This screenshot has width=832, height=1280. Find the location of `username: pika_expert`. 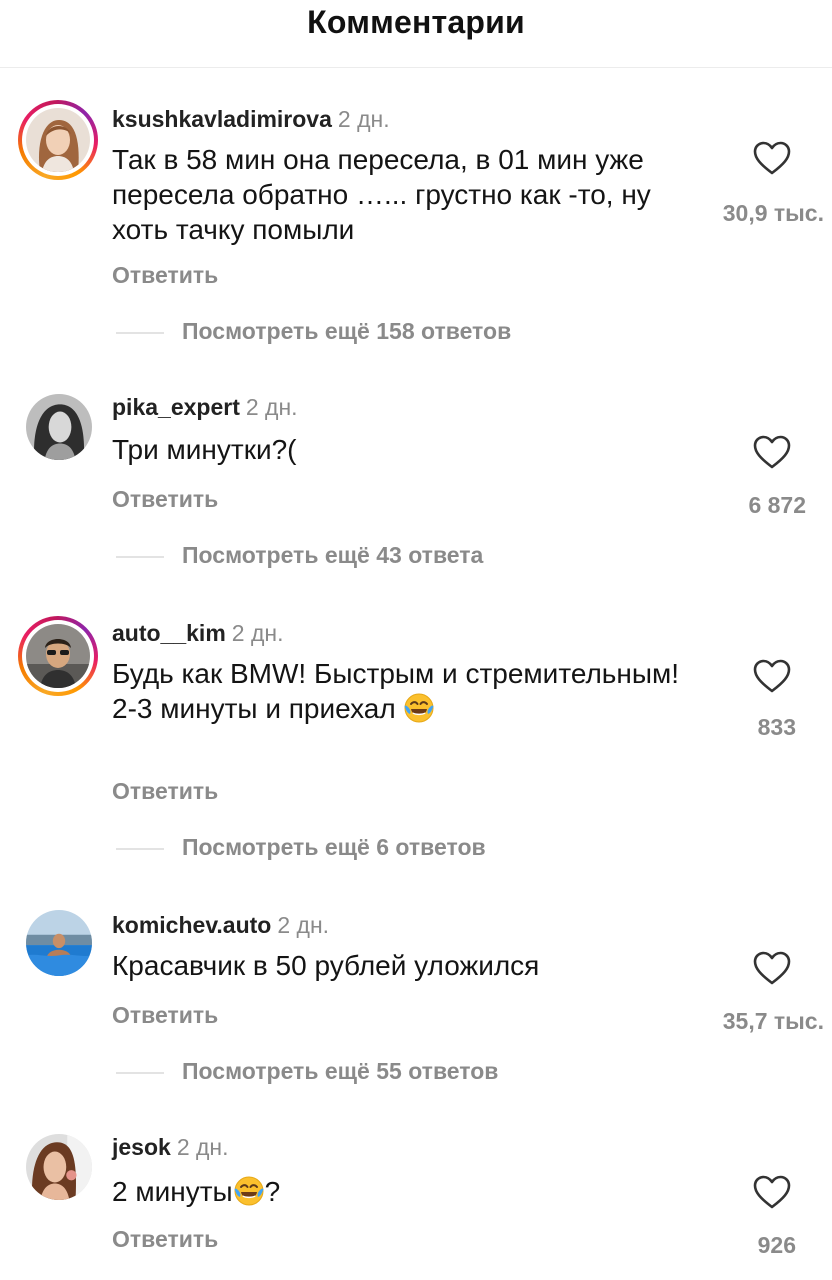

username: pika_expert is located at coordinates (176, 407).